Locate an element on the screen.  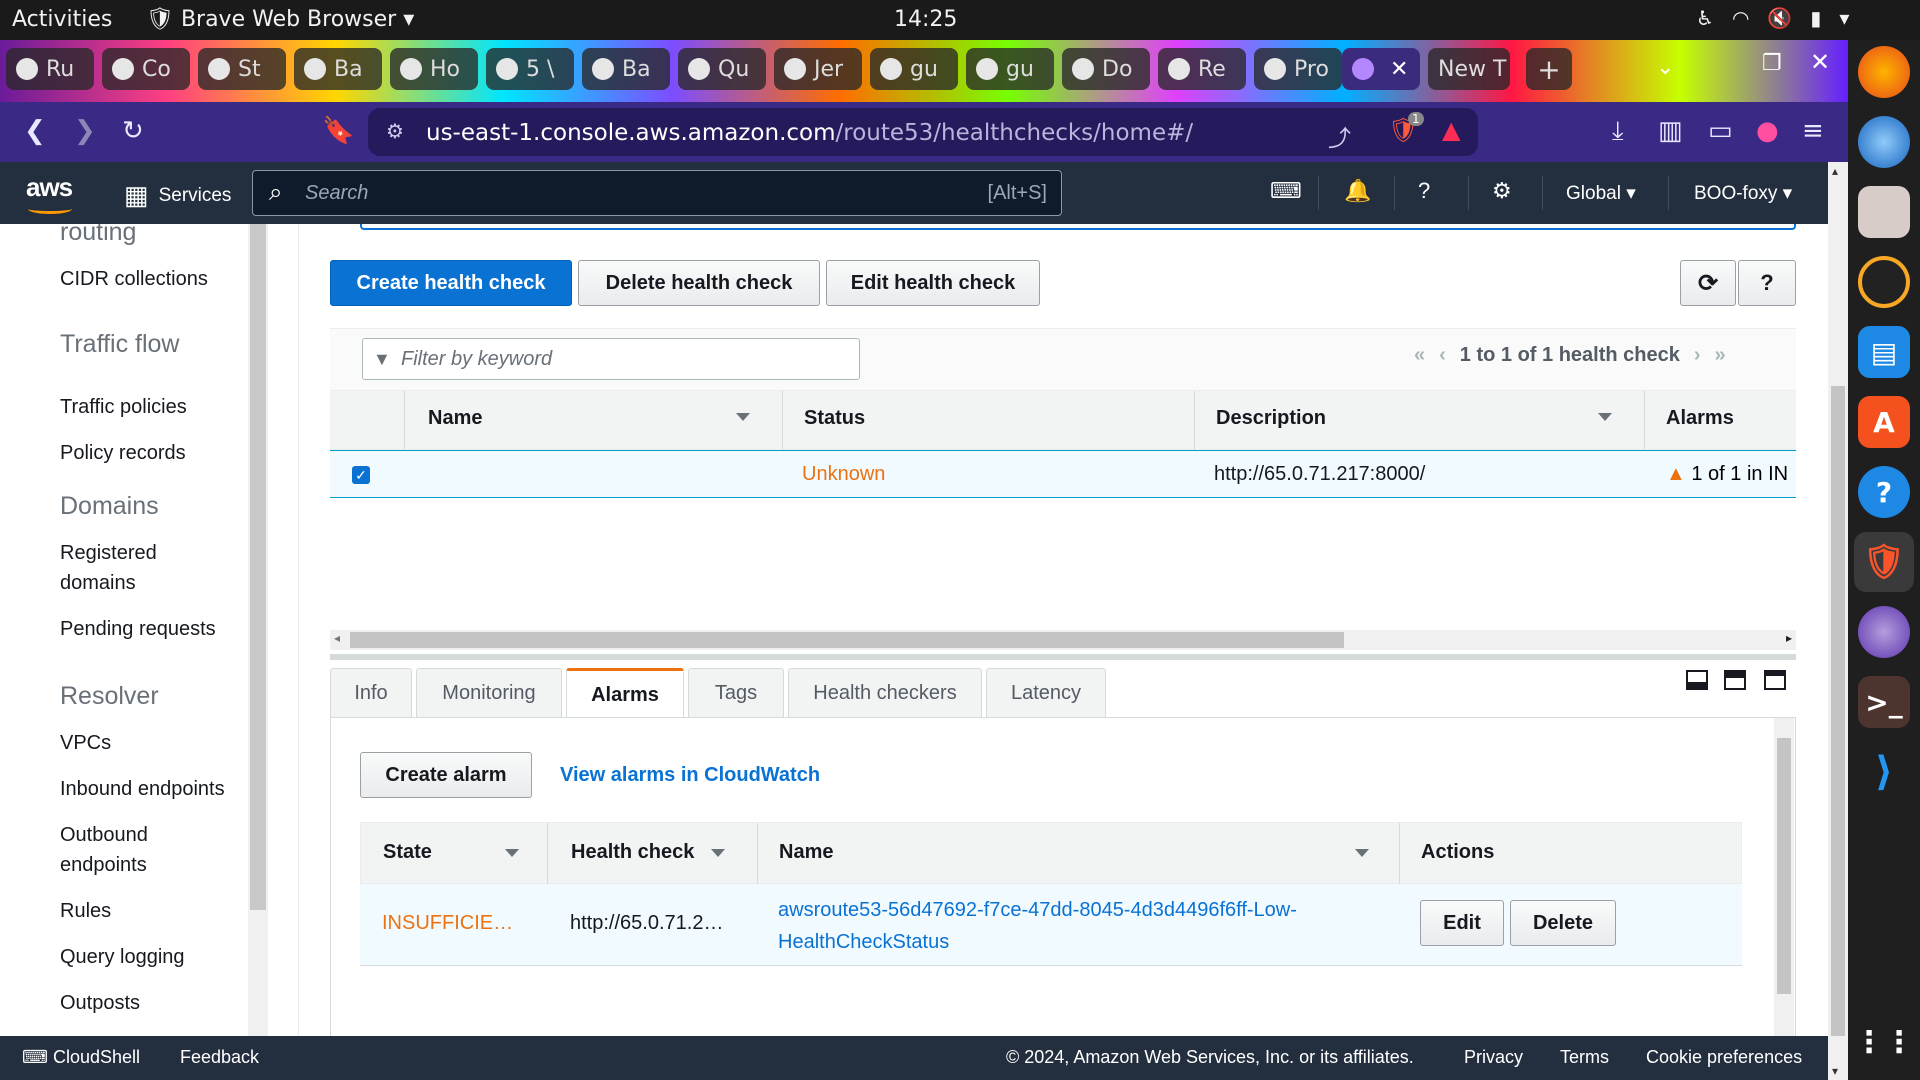
share-icon: ⤴ is located at coordinates (1339, 136).